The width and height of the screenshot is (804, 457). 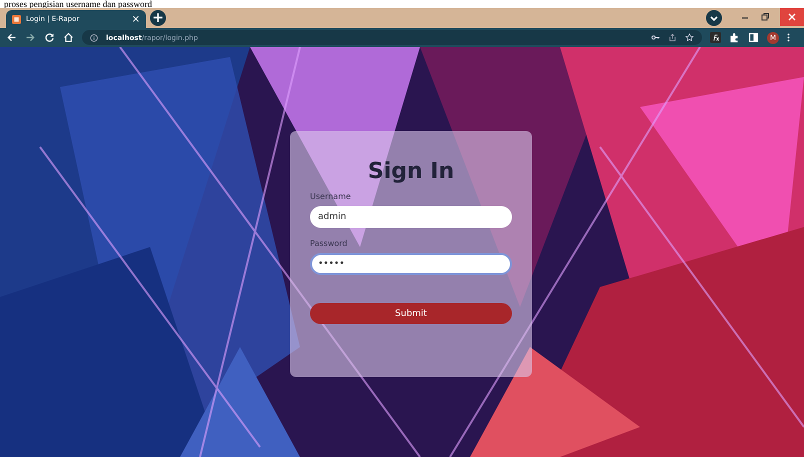 What do you see at coordinates (689, 37) in the screenshot?
I see `star-icon` at bounding box center [689, 37].